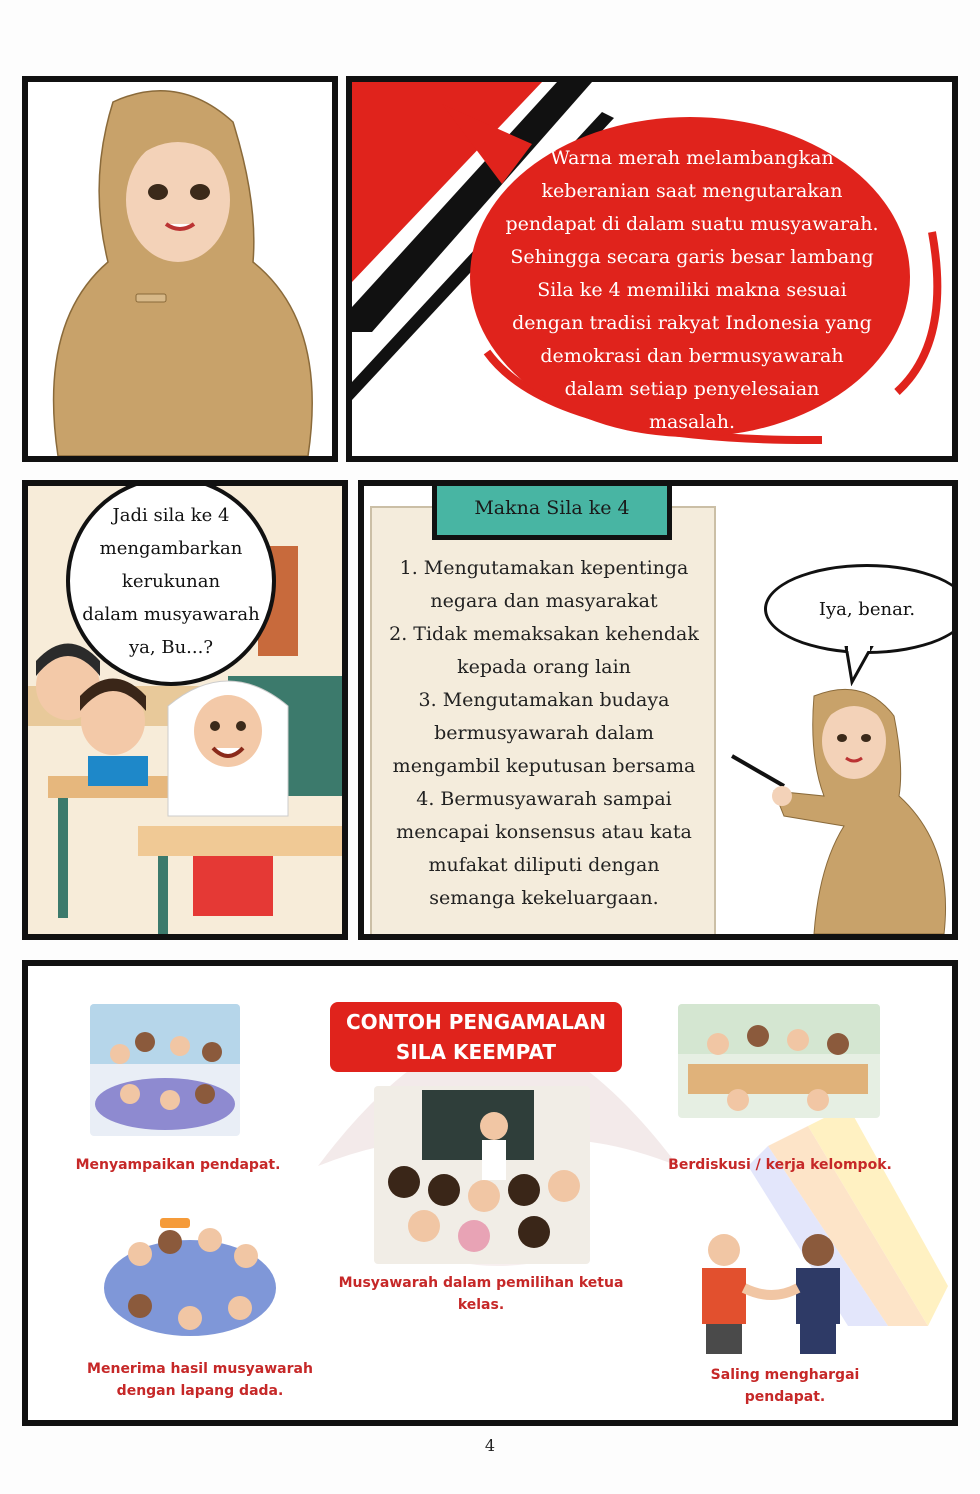 This screenshot has width=980, height=1494. Describe the element at coordinates (171, 515) in the screenshot. I see `question-line: Jadi sila ke 4` at that location.